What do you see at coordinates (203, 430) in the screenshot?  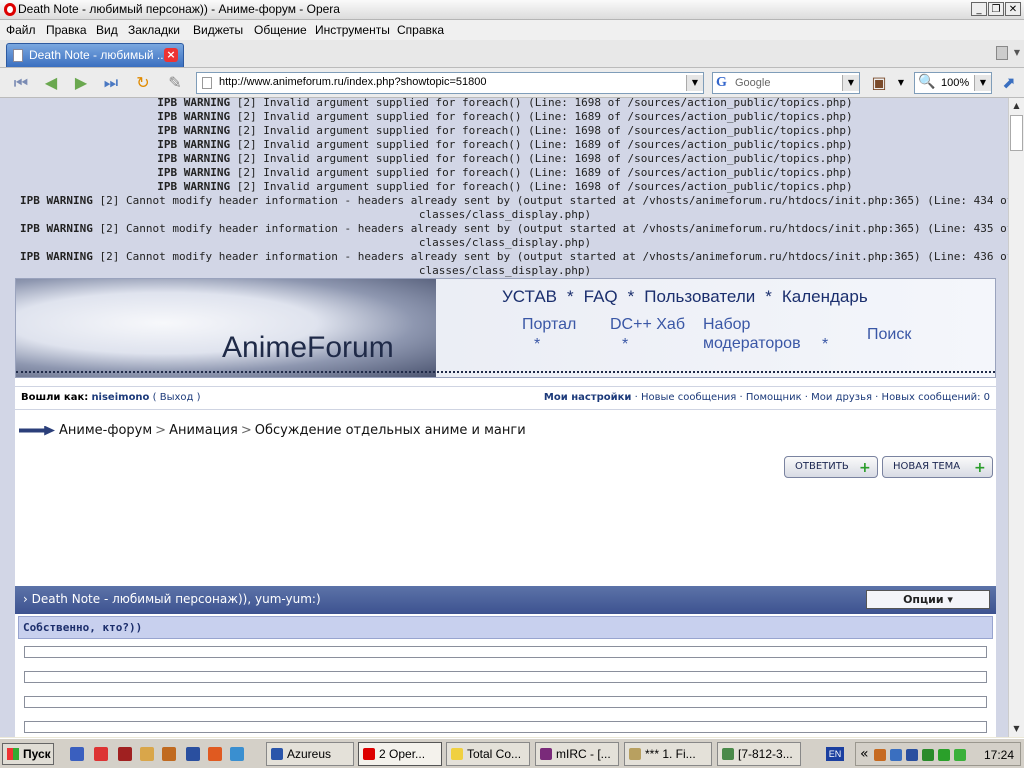 I see `breadcrumb-animation: Анимация` at bounding box center [203, 430].